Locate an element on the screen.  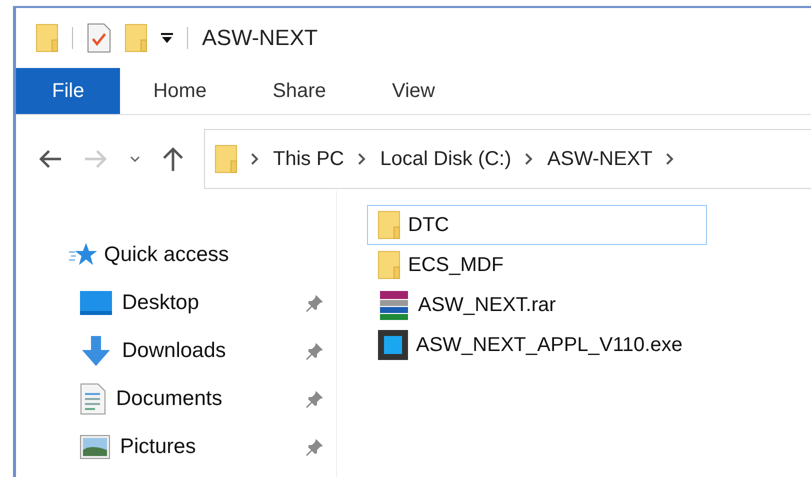
up-arrow-icon is located at coordinates (173, 159).